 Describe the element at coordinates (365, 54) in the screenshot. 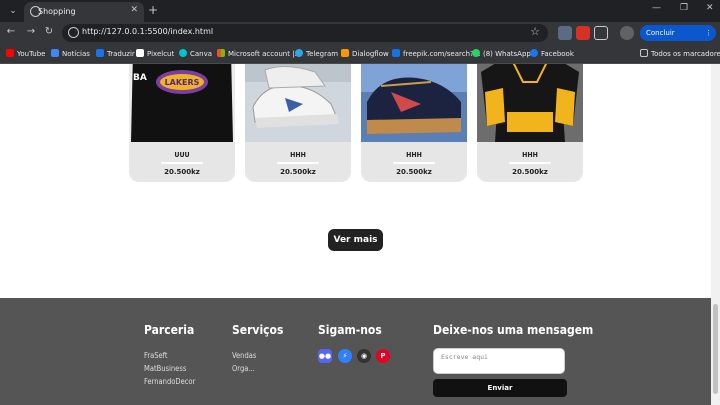

I see `bookmark-dialogflow: Dialogflow` at that location.